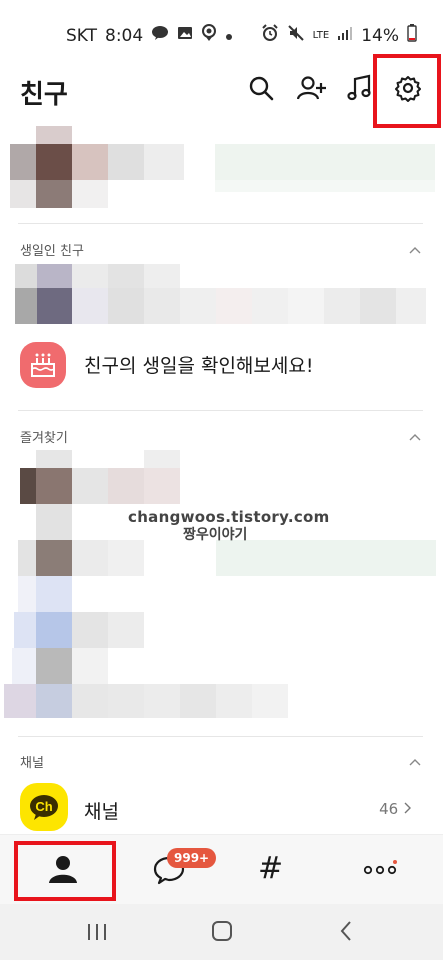 The image size is (443, 960). I want to click on search-button, so click(262, 89).